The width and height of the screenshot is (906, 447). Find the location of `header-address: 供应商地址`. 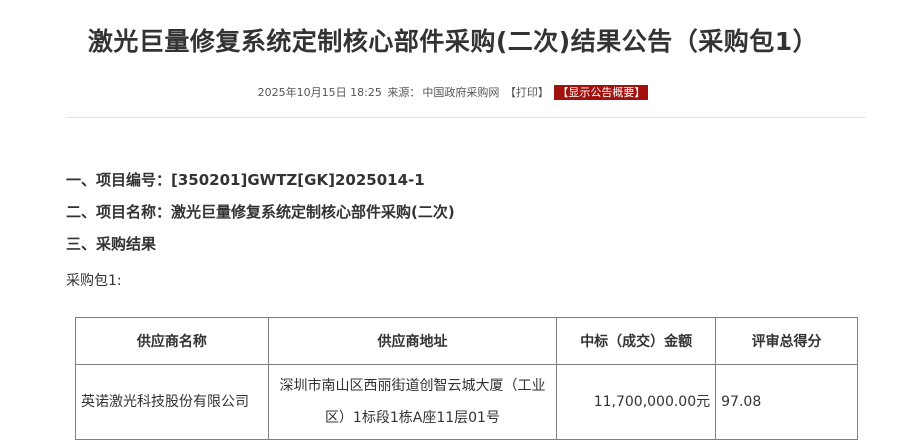

header-address: 供应商地址 is located at coordinates (412, 341).